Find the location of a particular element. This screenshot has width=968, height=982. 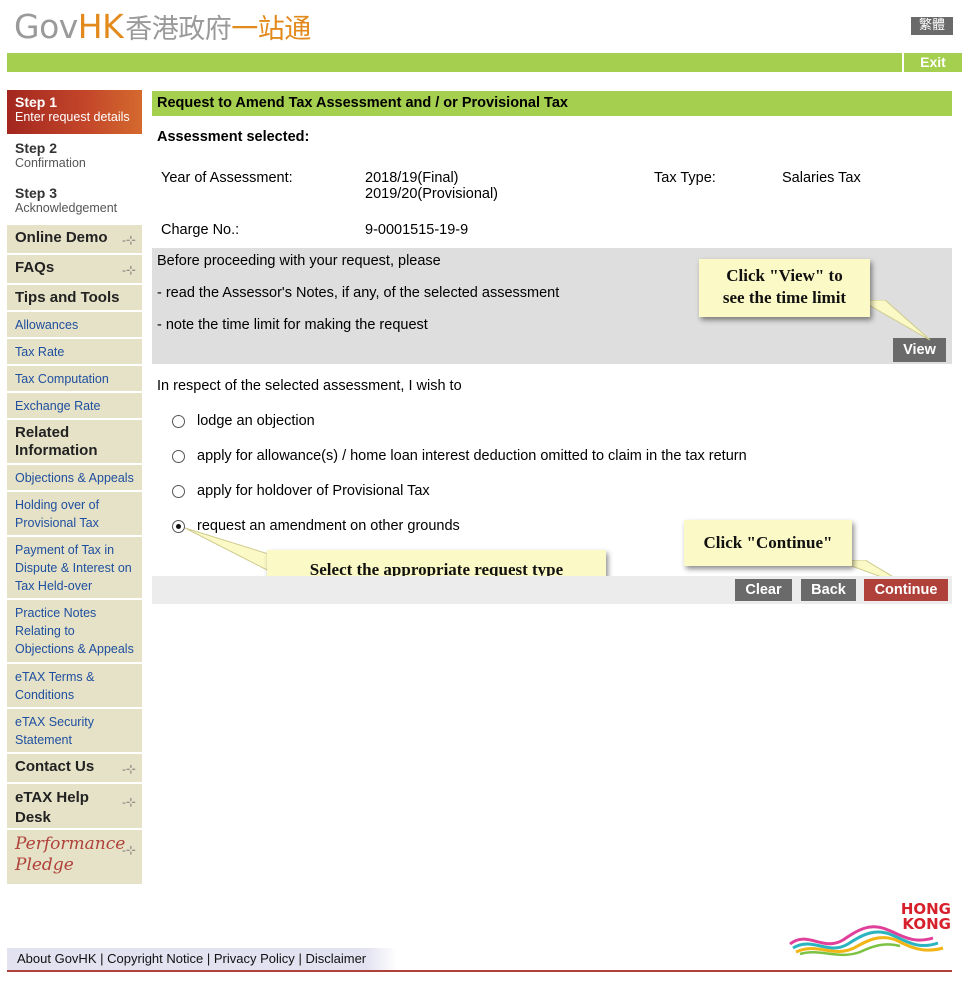

year-value-2: 2019/20(Provisional) is located at coordinates (431, 194).